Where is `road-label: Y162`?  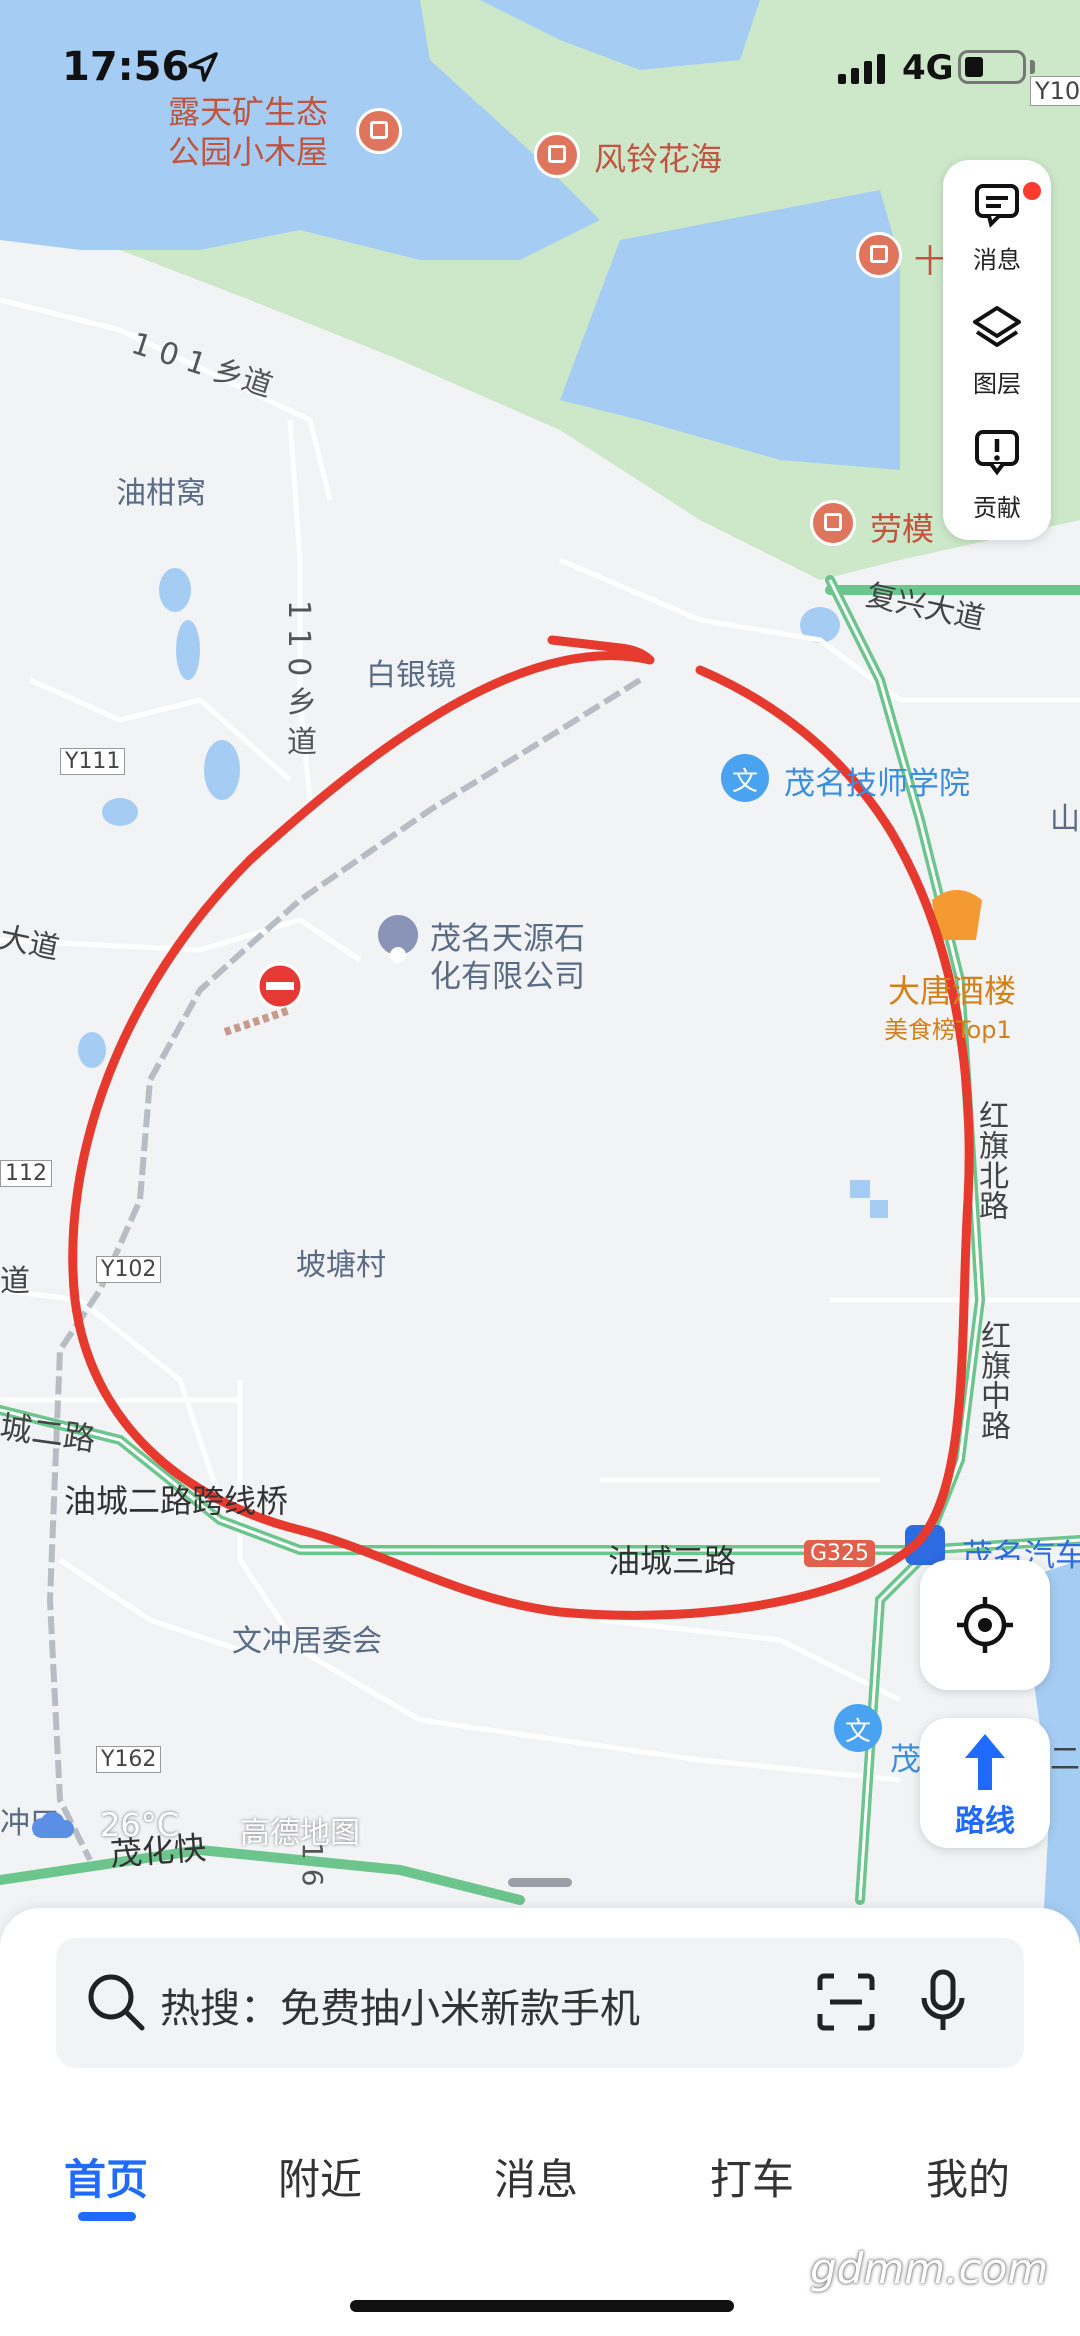
road-label: Y162 is located at coordinates (129, 1759).